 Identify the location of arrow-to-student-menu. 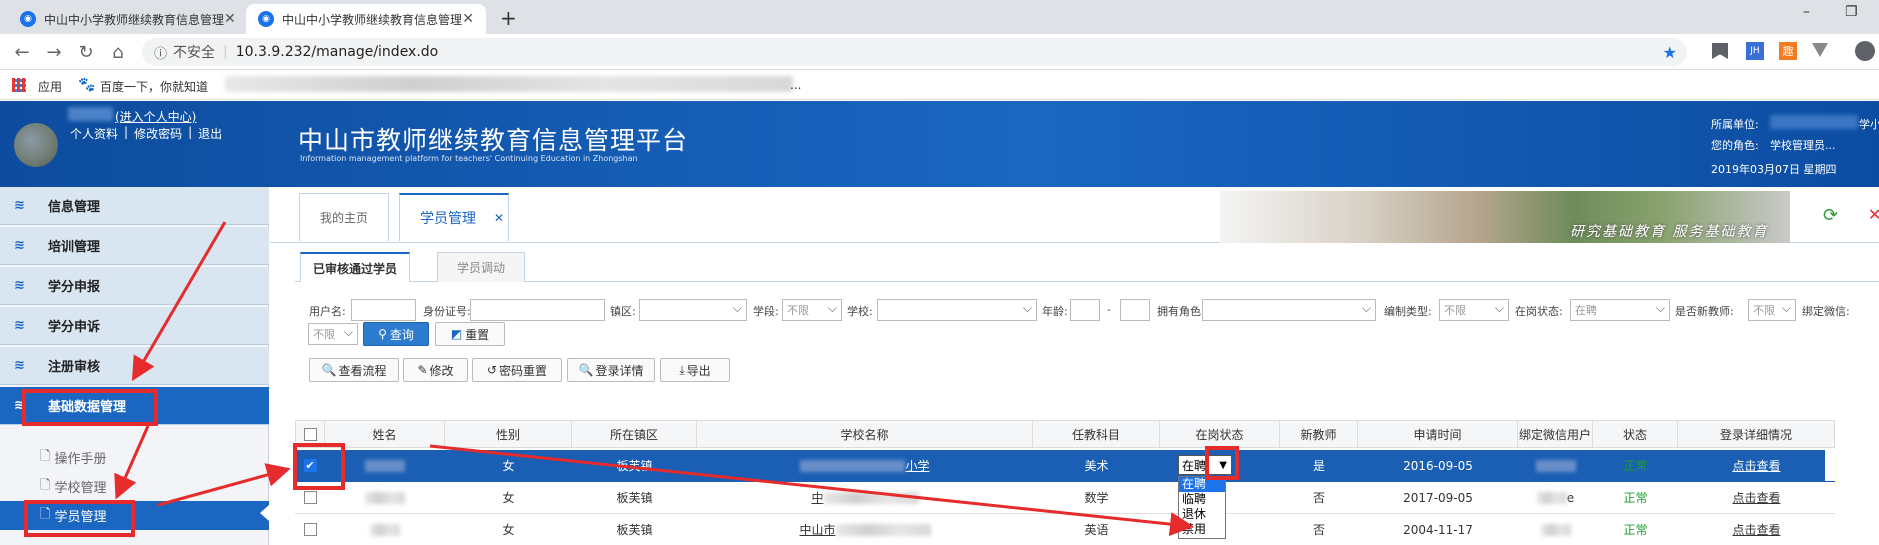
(132, 462).